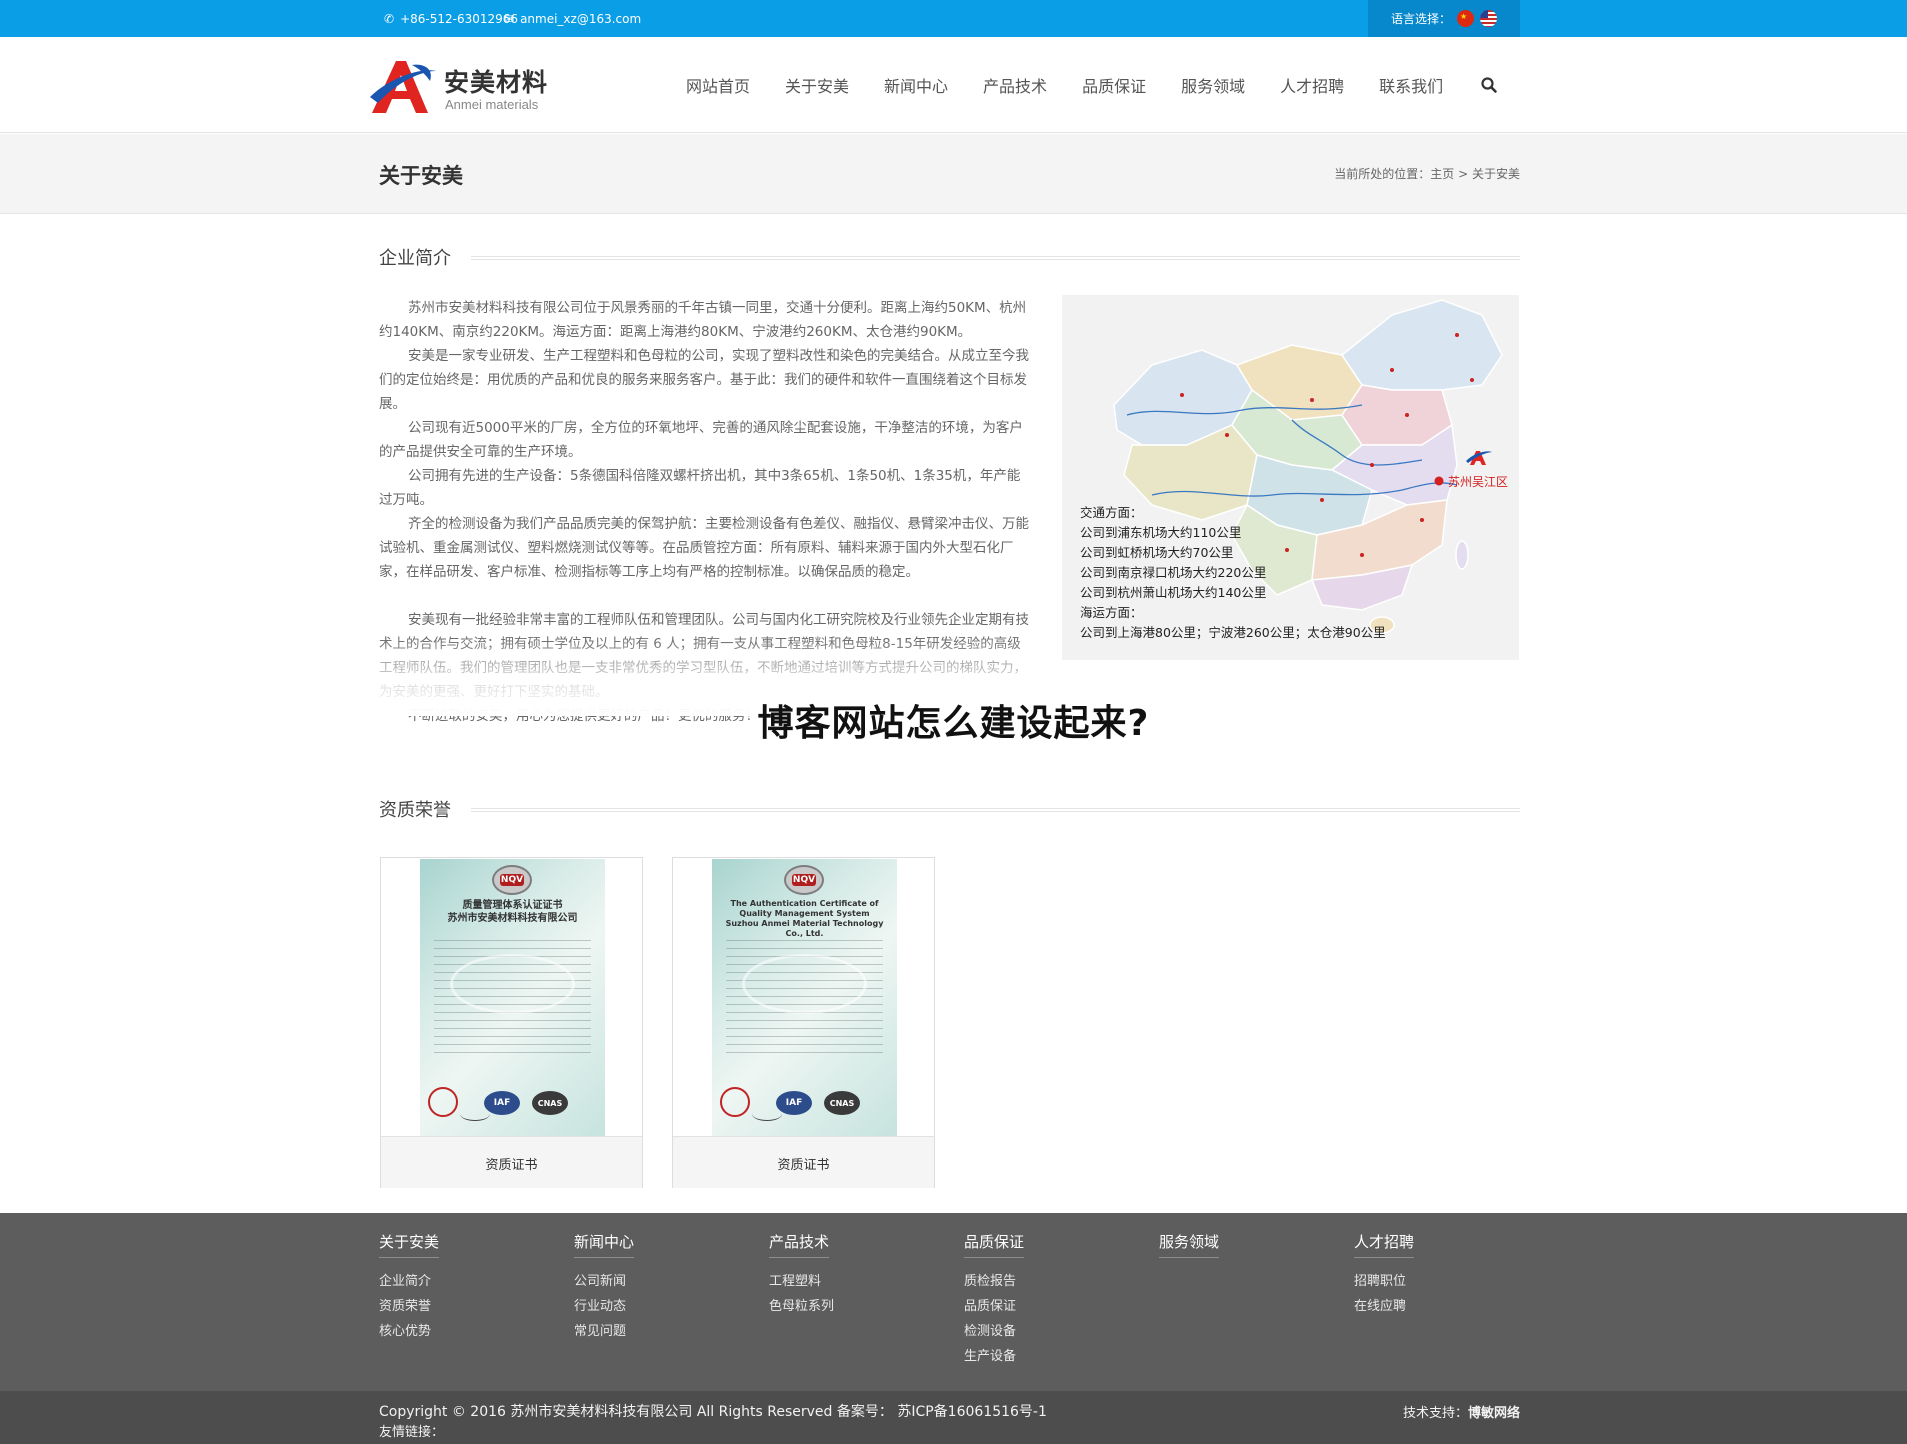  Describe the element at coordinates (1173, 592) in the screenshot. I see `map-info-line: 公司到杭州萧山机场大约140公里` at that location.